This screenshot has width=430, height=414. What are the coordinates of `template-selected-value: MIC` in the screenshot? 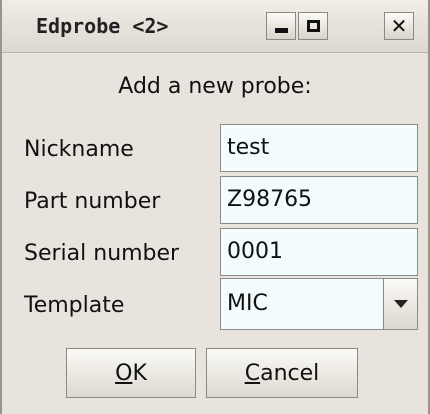 It's located at (247, 303).